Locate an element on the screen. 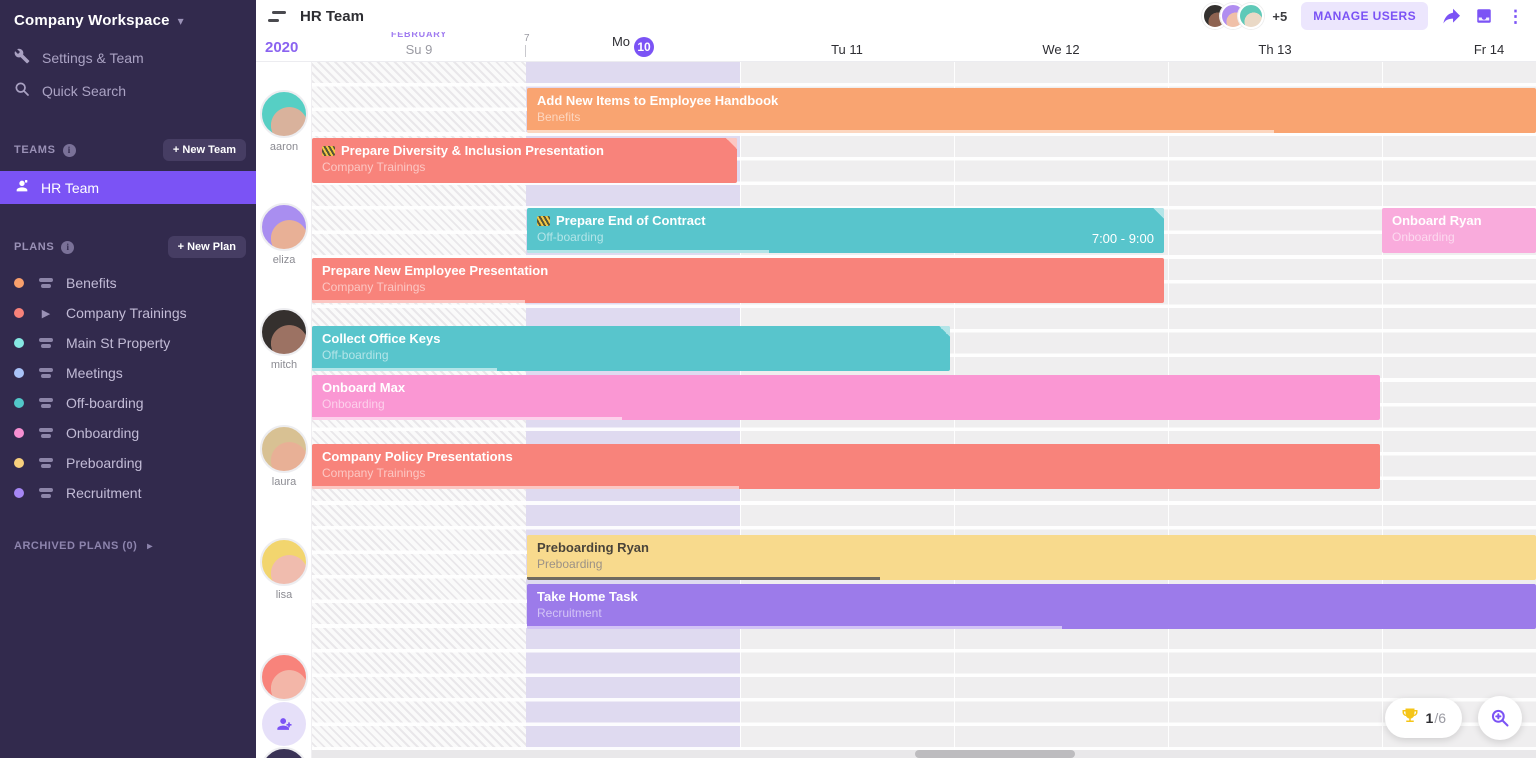 This screenshot has height=758, width=1536. sidebar-team-item: HR Team is located at coordinates (128, 187).